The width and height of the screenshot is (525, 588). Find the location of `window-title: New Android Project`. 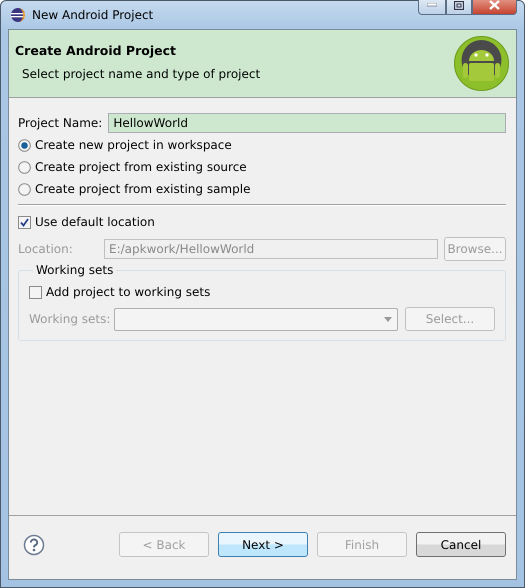

window-title: New Android Project is located at coordinates (93, 15).